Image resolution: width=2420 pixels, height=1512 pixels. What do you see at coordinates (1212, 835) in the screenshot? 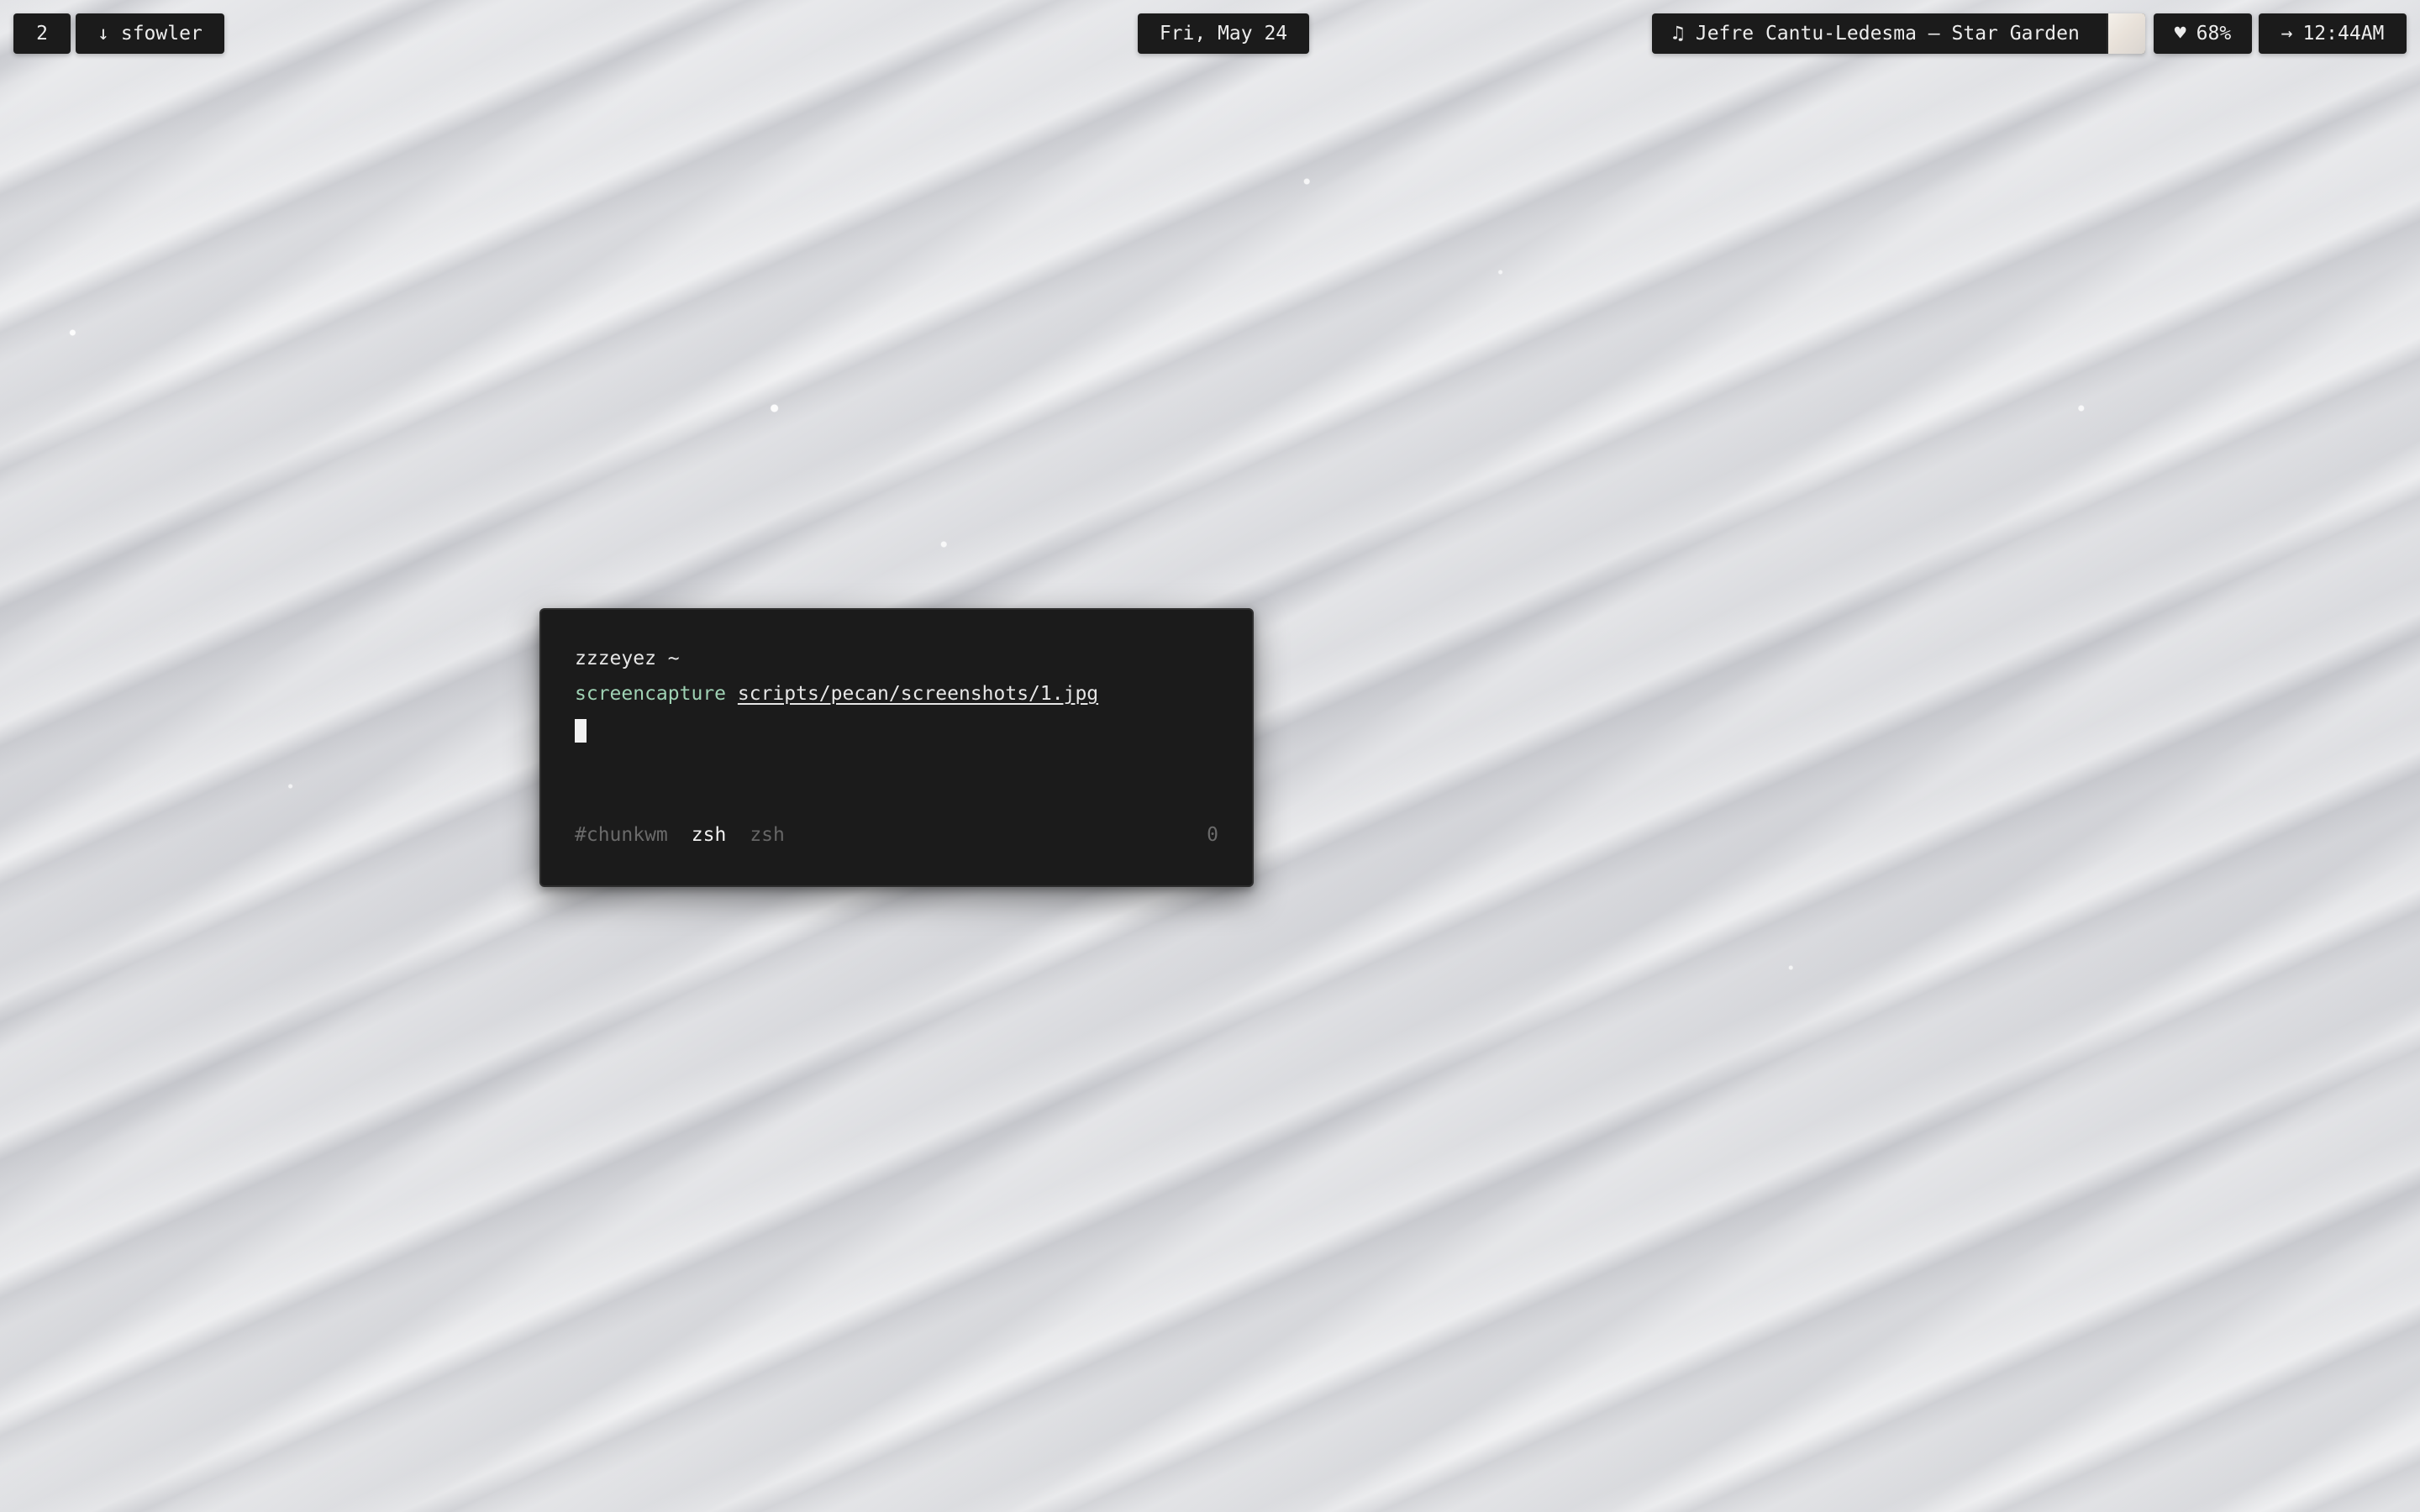
I see `tmux-status-count: 0` at bounding box center [1212, 835].